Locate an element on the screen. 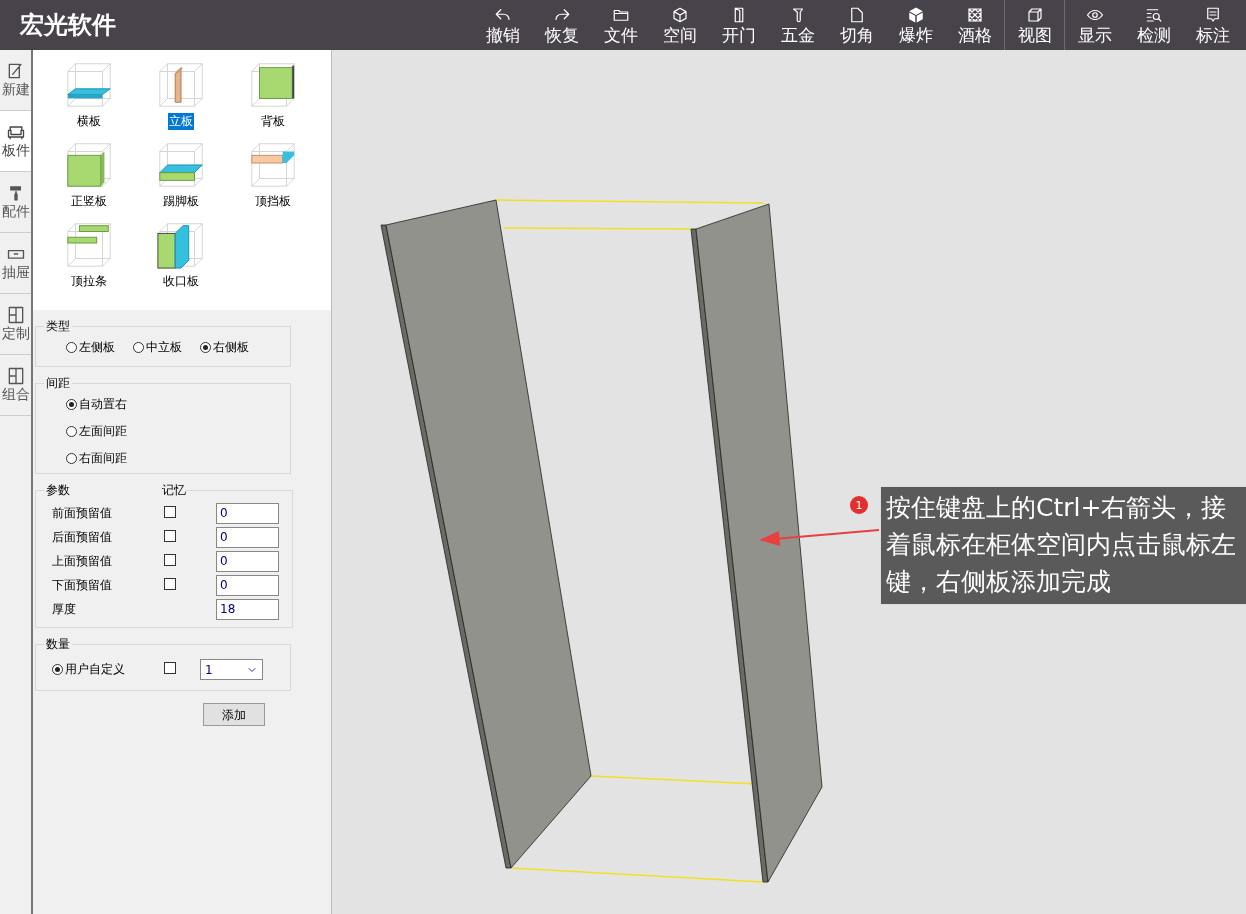  add-button: 添加 is located at coordinates (234, 714).